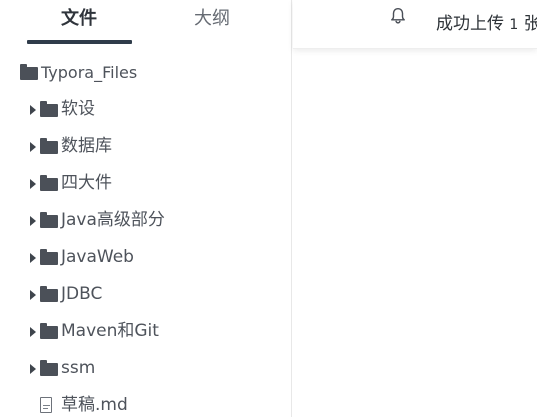  Describe the element at coordinates (146, 368) in the screenshot. I see `tree-folder-ssm: ssm` at that location.